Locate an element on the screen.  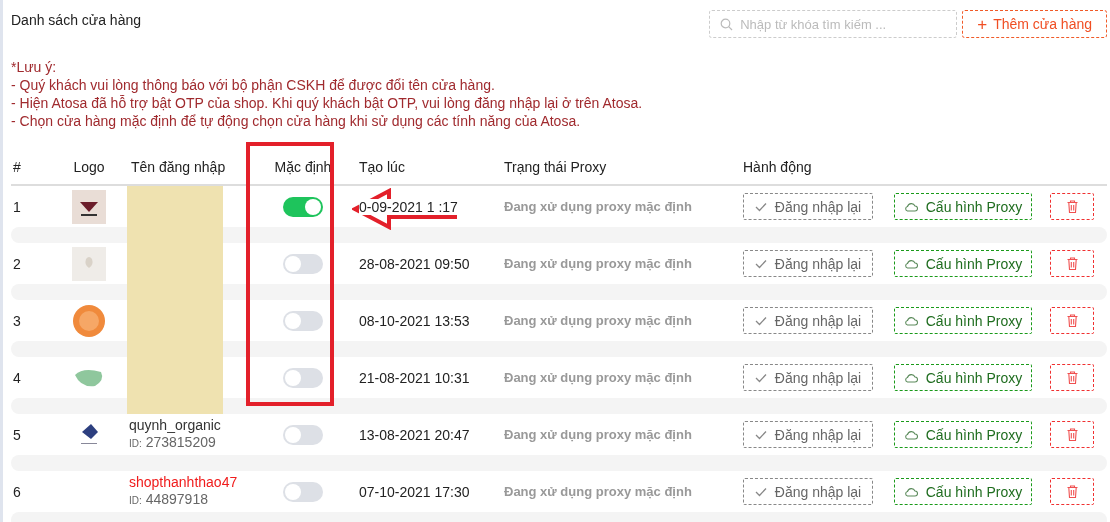
table-cell-text: 5 is located at coordinates (17, 434).